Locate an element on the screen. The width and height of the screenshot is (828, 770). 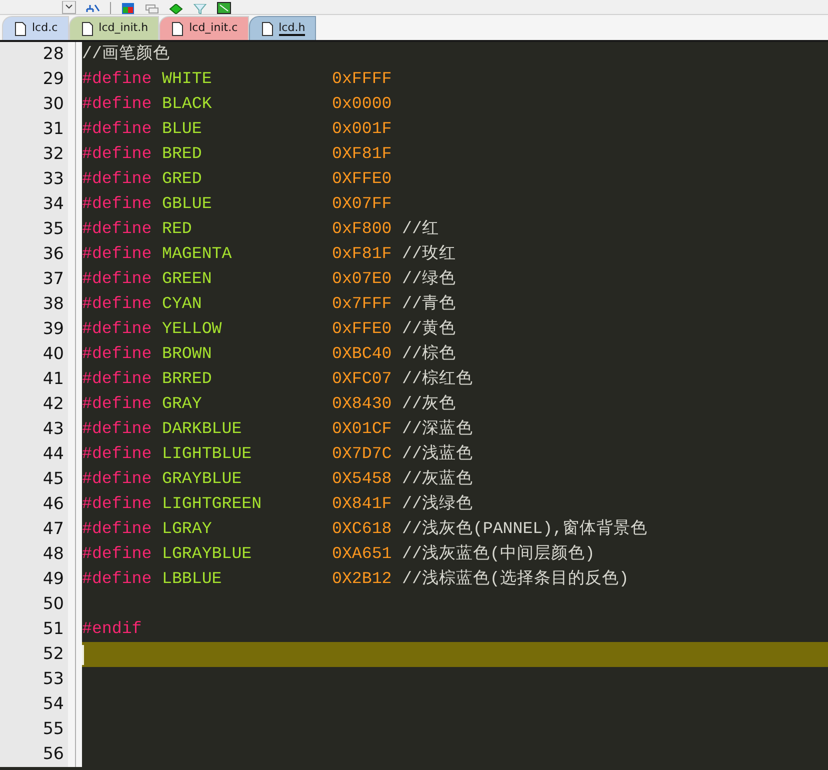
file-tab: lcd_init.c is located at coordinates (204, 28).